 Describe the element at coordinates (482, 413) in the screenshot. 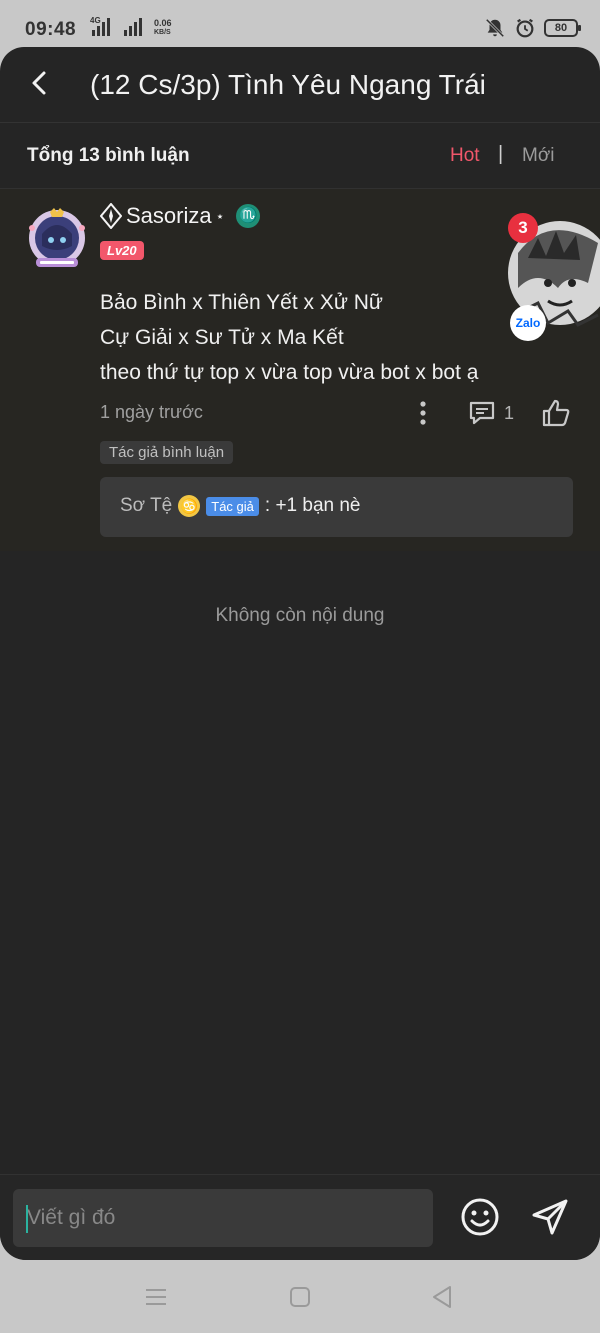

I see `comment-icon` at that location.